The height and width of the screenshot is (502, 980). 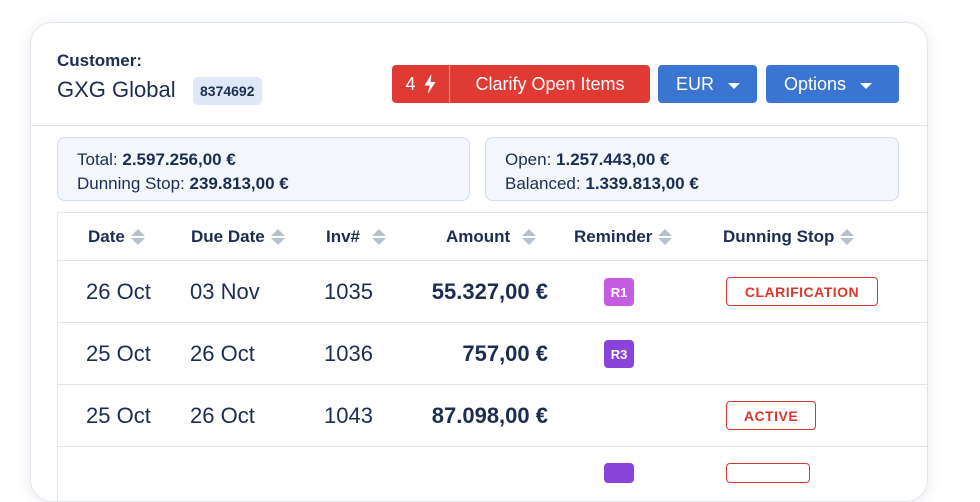 I want to click on balanced-label: Balanced:, so click(x=543, y=183).